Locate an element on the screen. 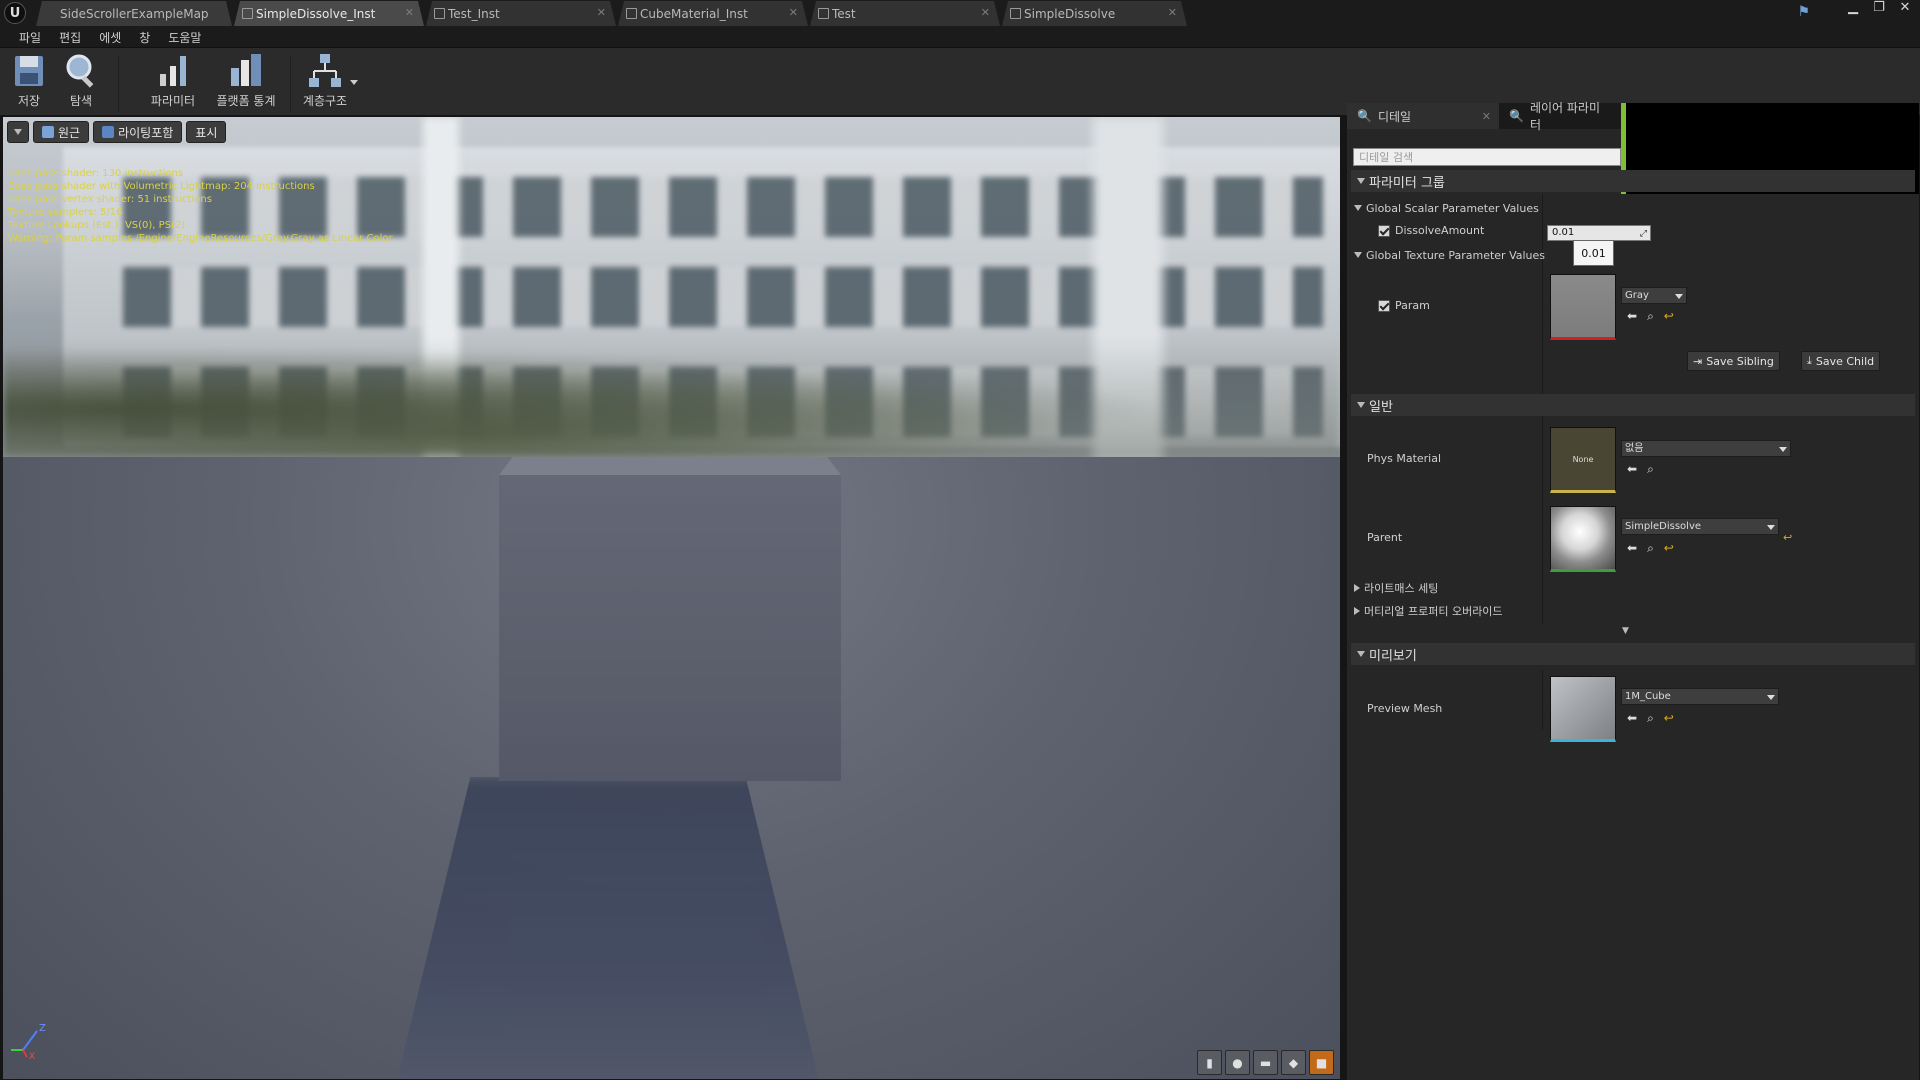 The image size is (1920, 1080). browse-button: 탐색 is located at coordinates (81, 80).